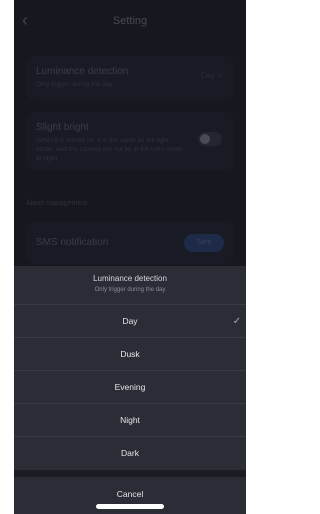 The image size is (320, 514). I want to click on sheet-divider, so click(130, 473).